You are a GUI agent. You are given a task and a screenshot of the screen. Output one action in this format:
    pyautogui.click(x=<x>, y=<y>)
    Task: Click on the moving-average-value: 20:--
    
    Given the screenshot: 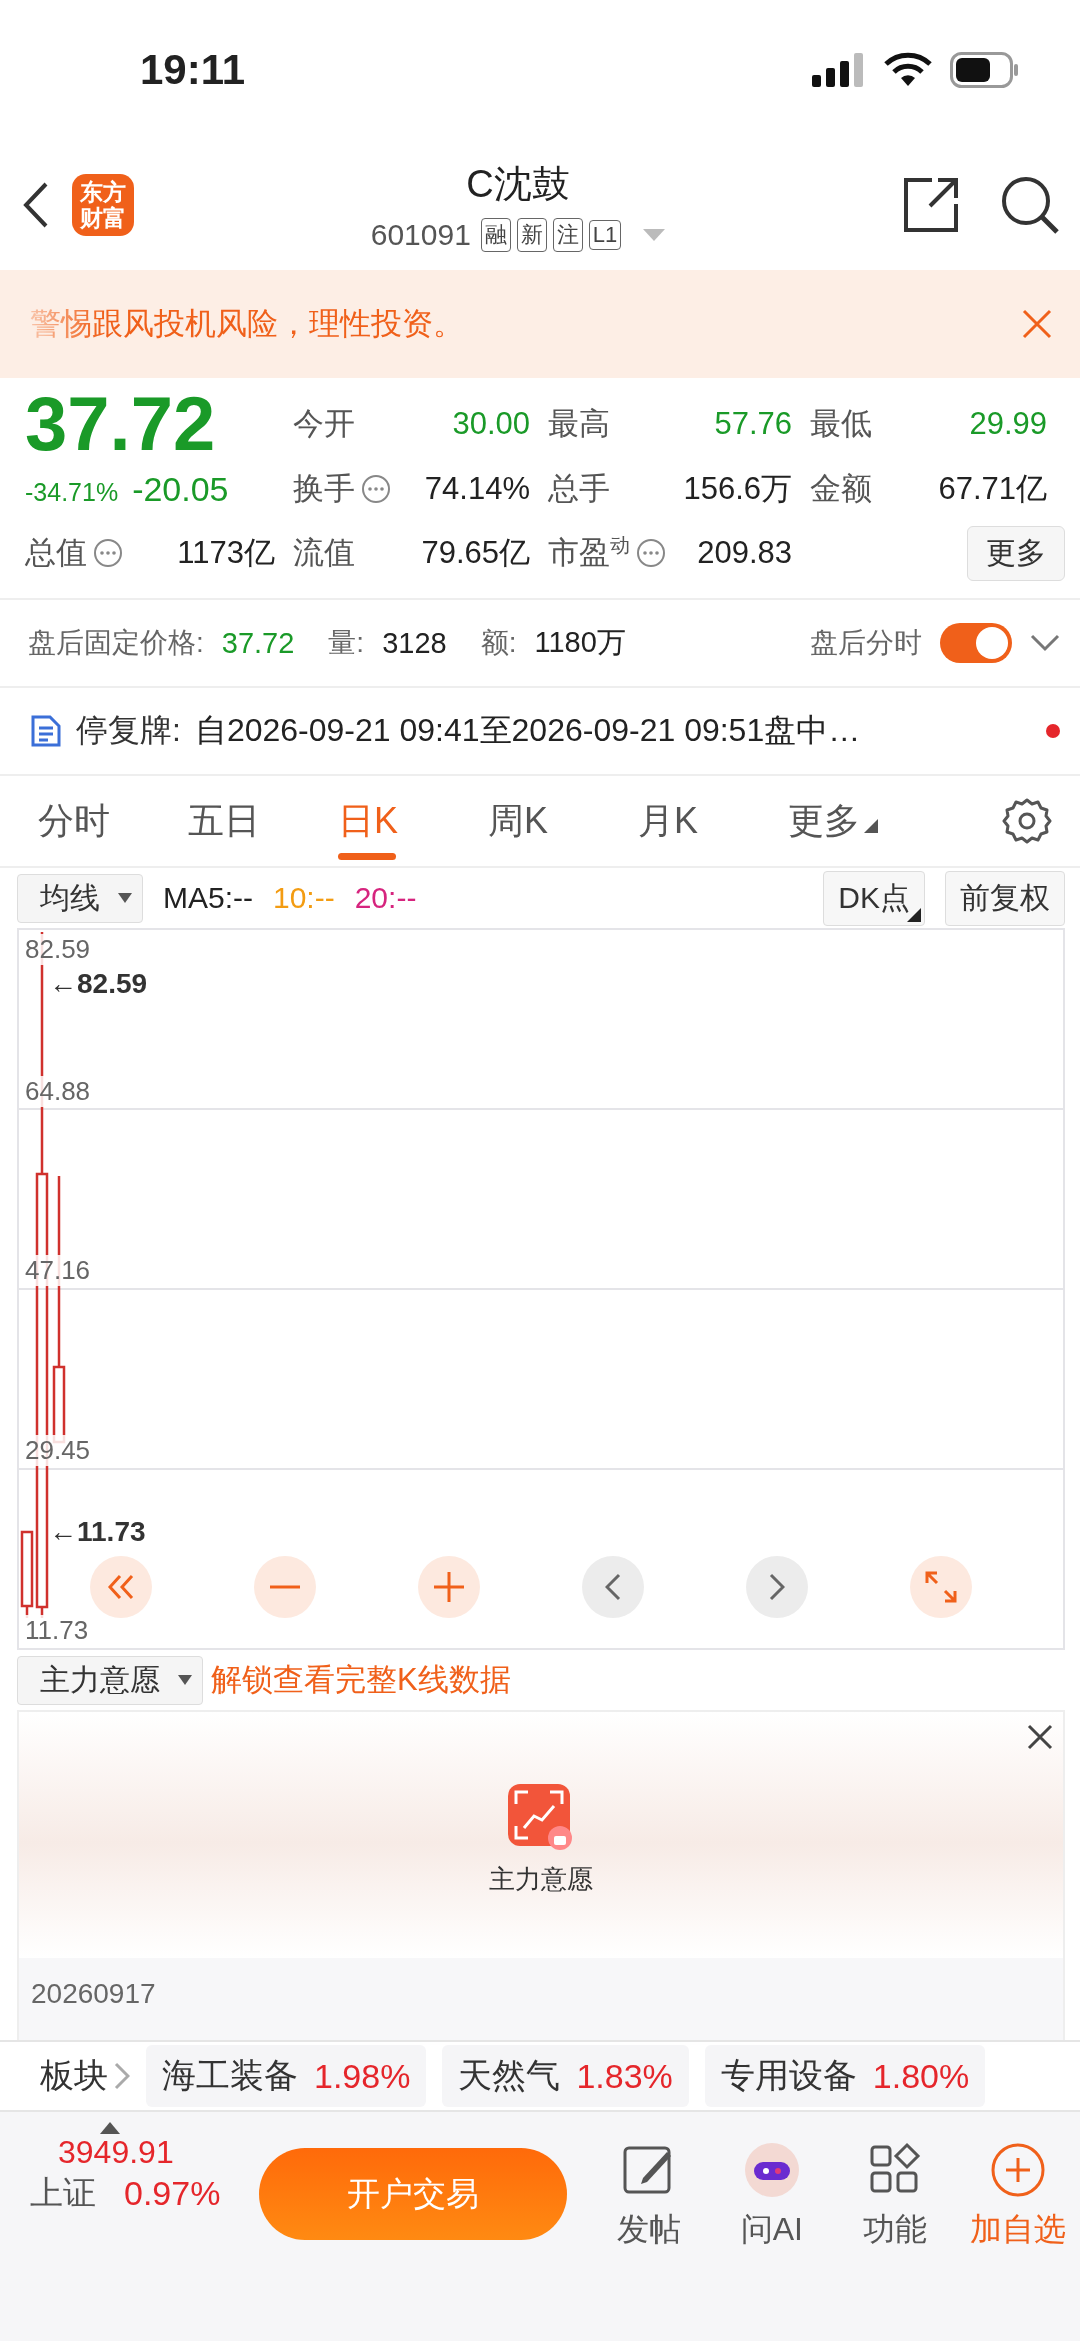 What is the action you would take?
    pyautogui.click(x=385, y=898)
    